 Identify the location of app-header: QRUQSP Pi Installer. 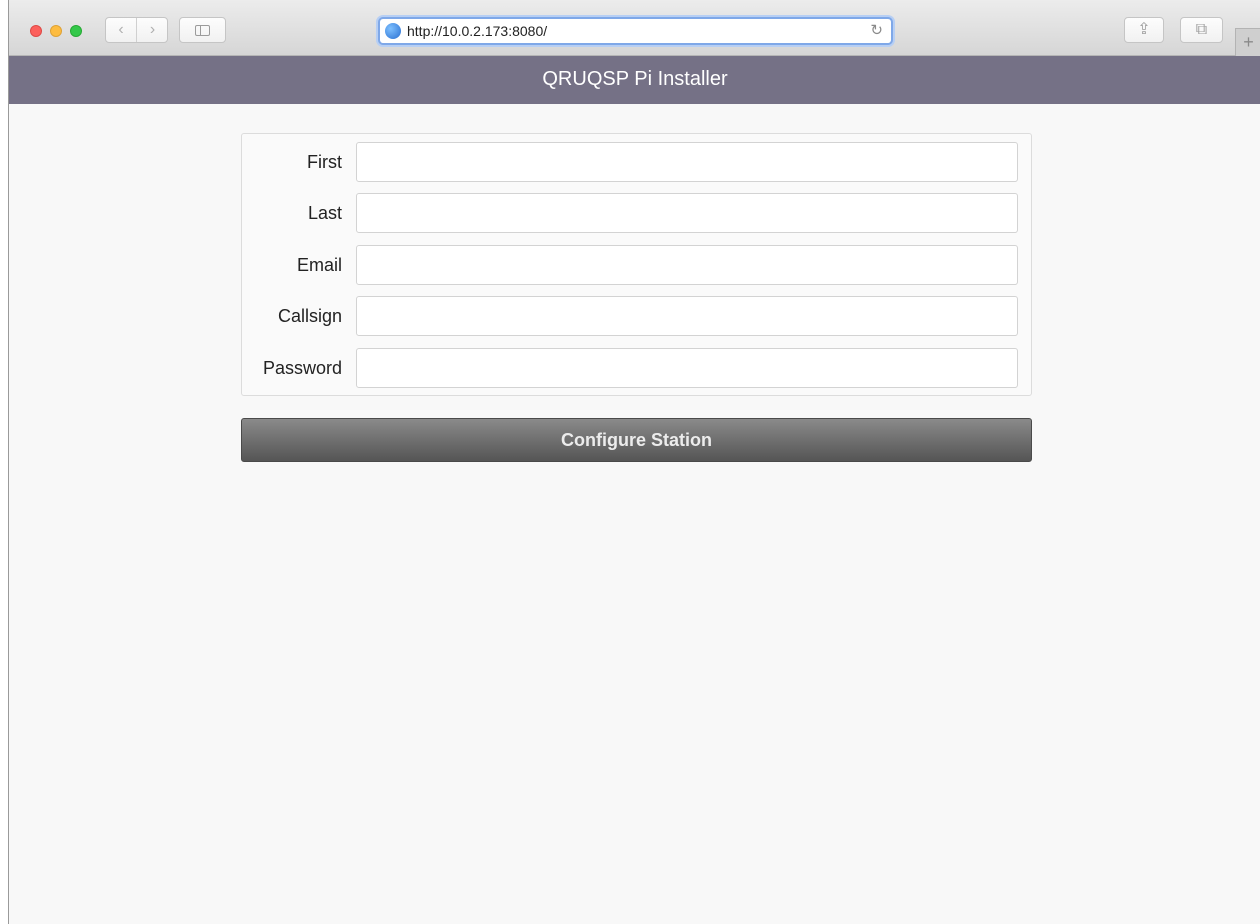
(634, 80).